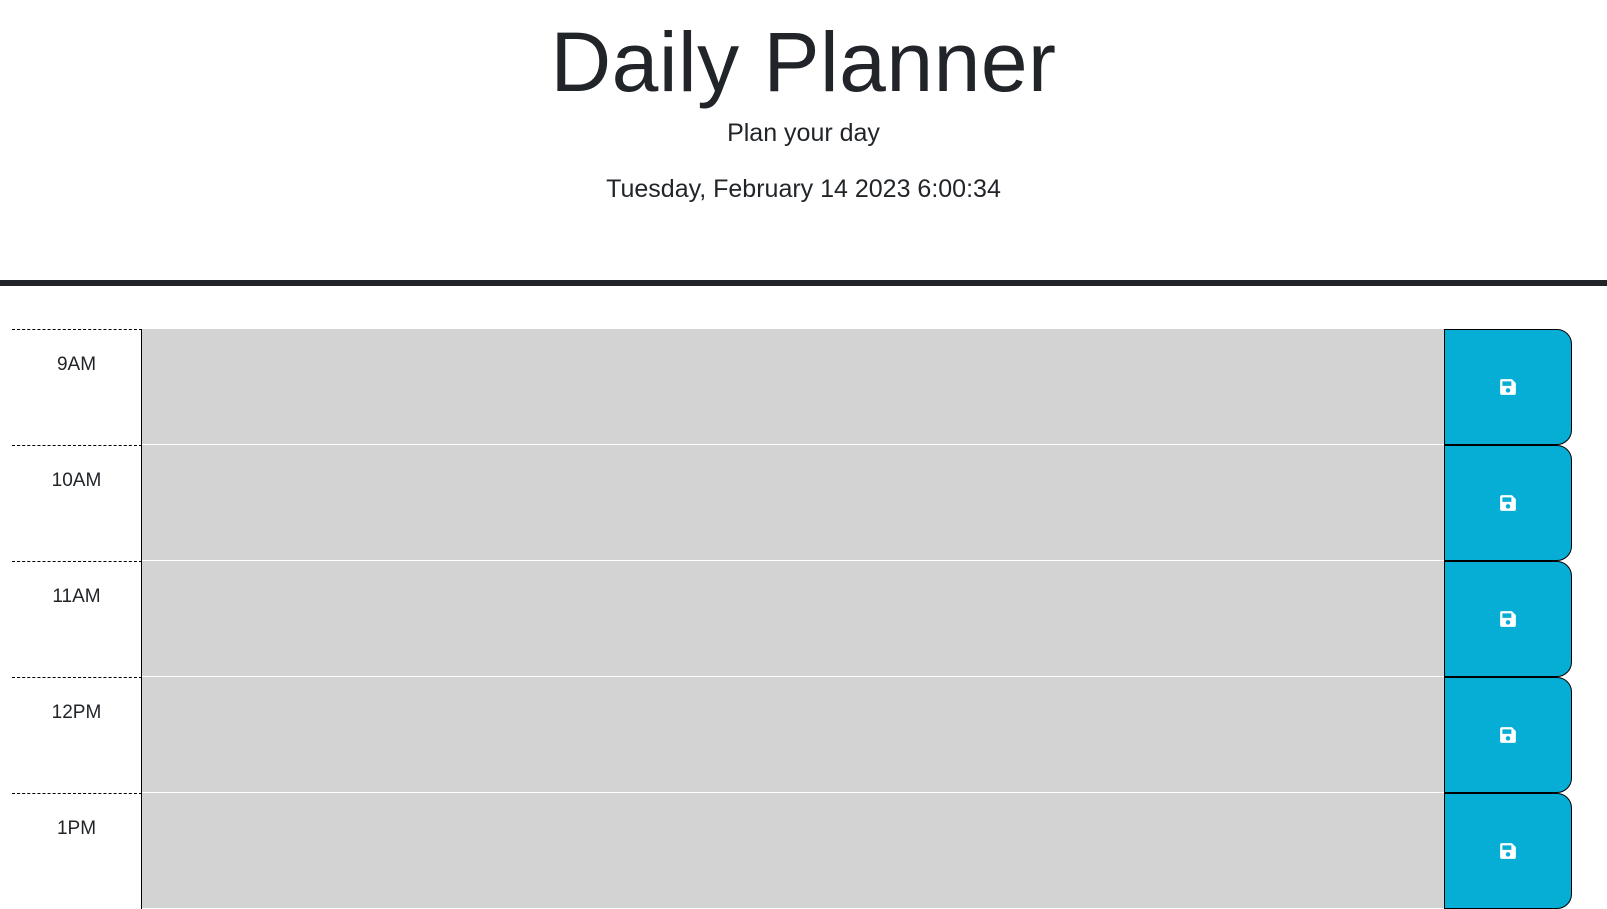 This screenshot has height=909, width=1607. Describe the element at coordinates (803, 133) in the screenshot. I see `page-subtitle: Plan your day` at that location.